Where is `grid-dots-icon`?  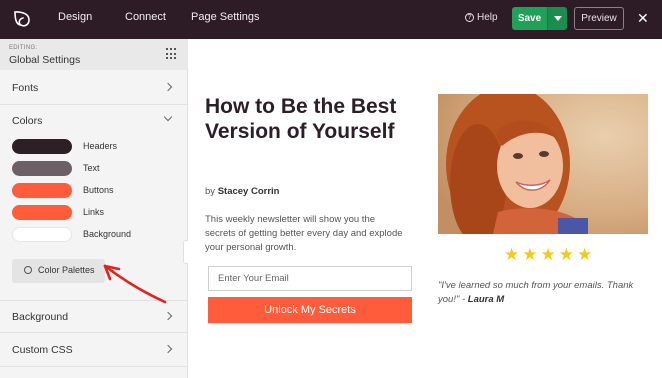 grid-dots-icon is located at coordinates (172, 54).